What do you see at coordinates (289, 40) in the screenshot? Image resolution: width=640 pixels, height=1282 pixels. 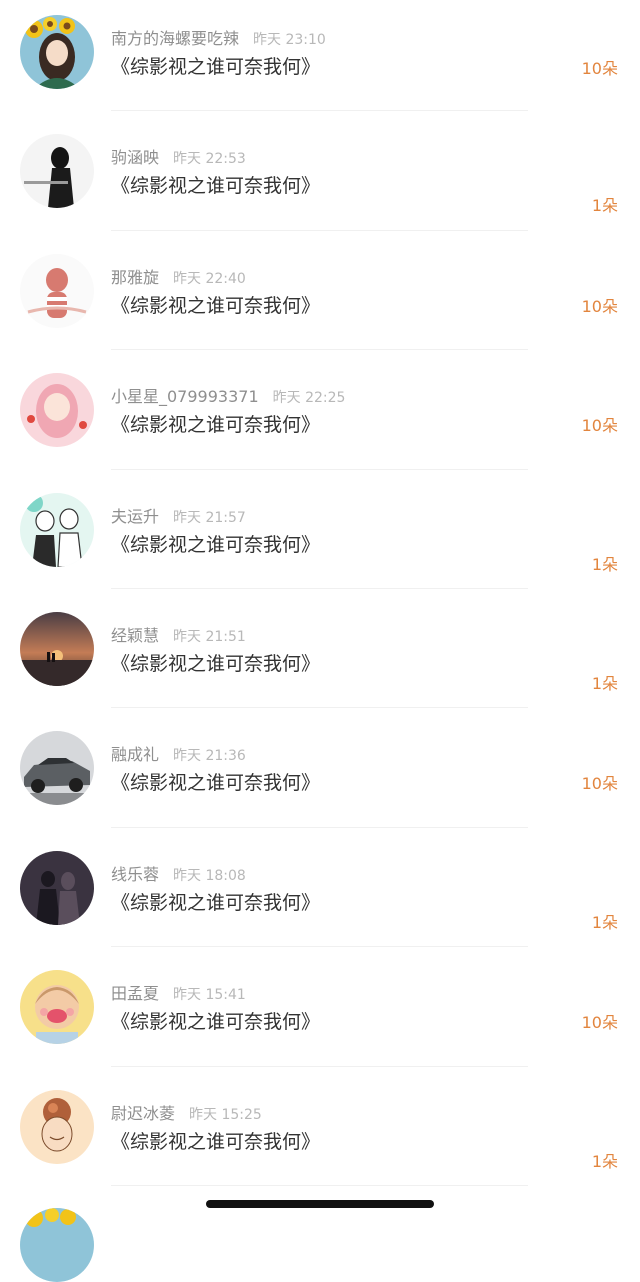 I see `record-time: 昨天 23:10` at bounding box center [289, 40].